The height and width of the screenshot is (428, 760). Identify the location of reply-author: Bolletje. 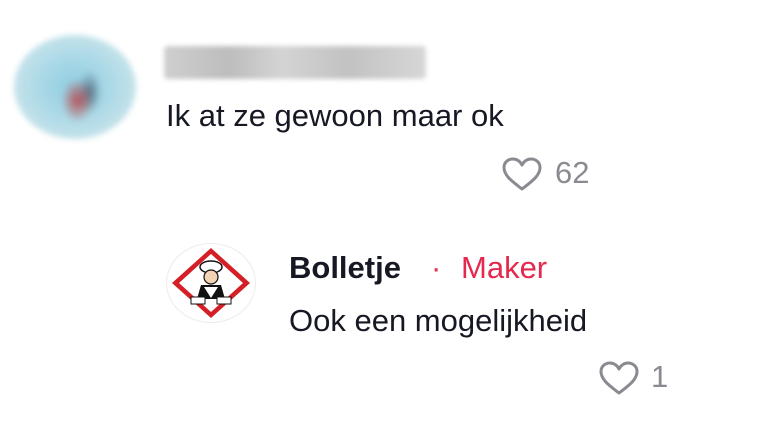
(345, 268).